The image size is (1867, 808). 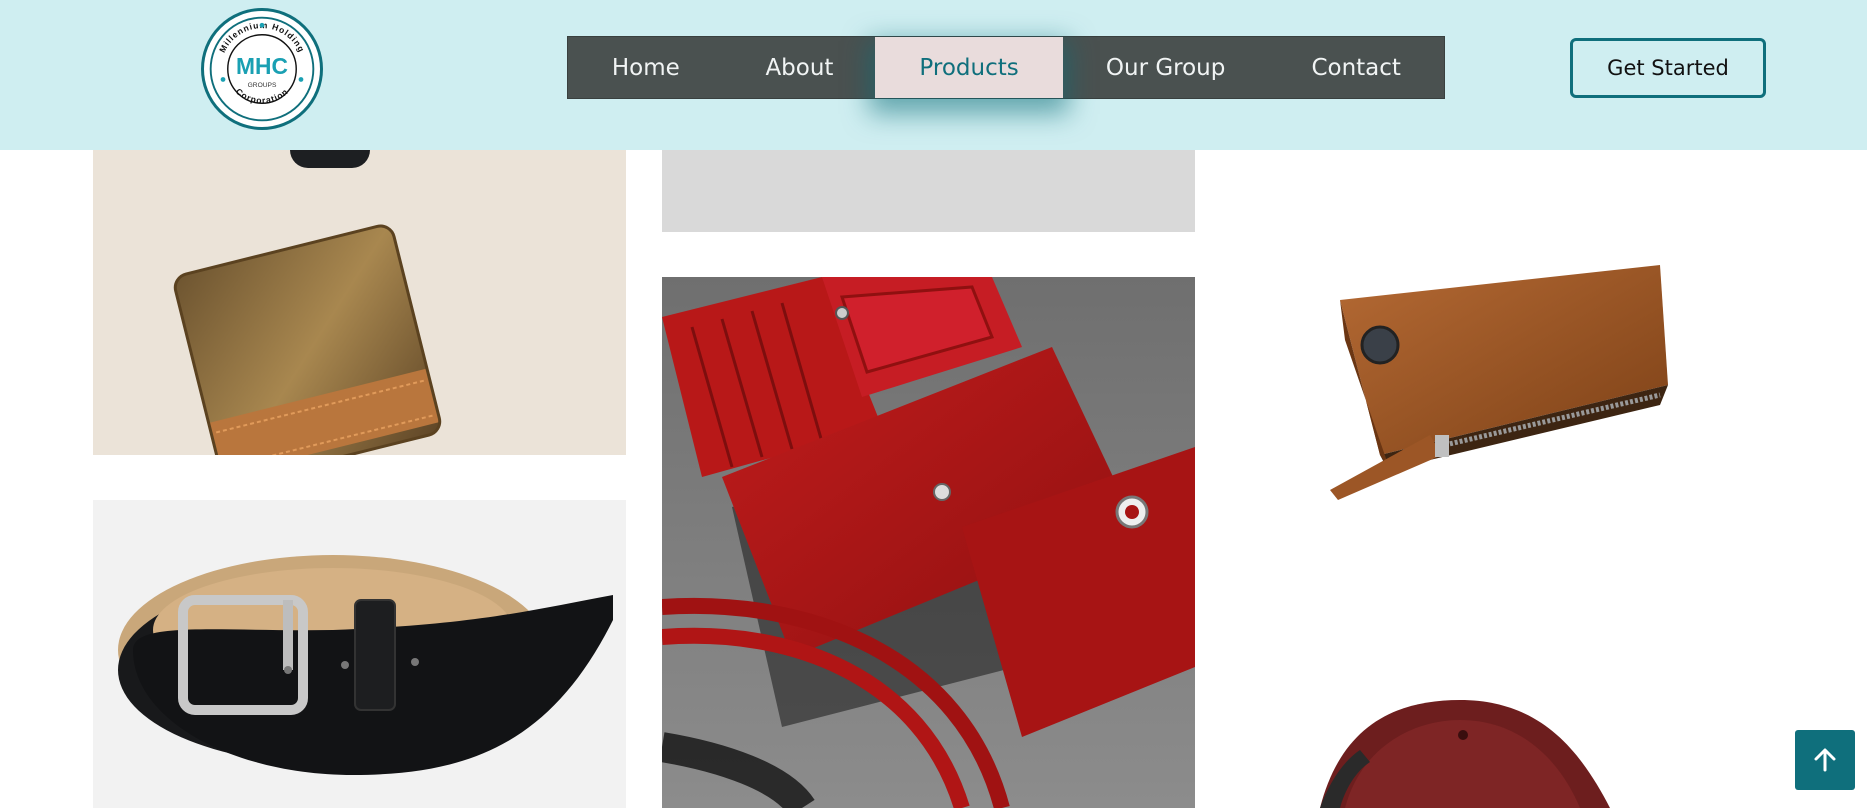 What do you see at coordinates (646, 67) in the screenshot?
I see `nav-home: Home` at bounding box center [646, 67].